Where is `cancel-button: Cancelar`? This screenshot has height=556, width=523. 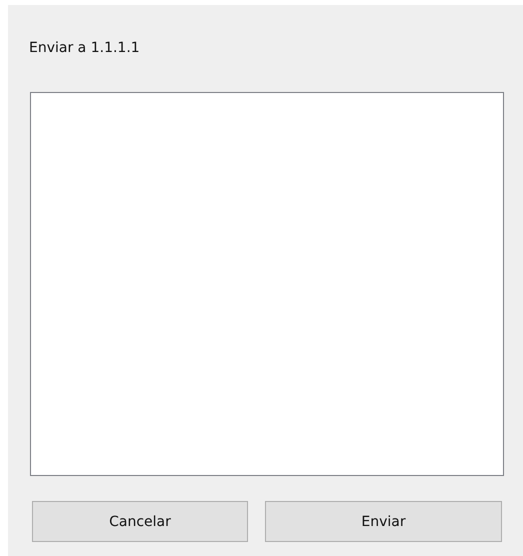
cancel-button: Cancelar is located at coordinates (140, 521).